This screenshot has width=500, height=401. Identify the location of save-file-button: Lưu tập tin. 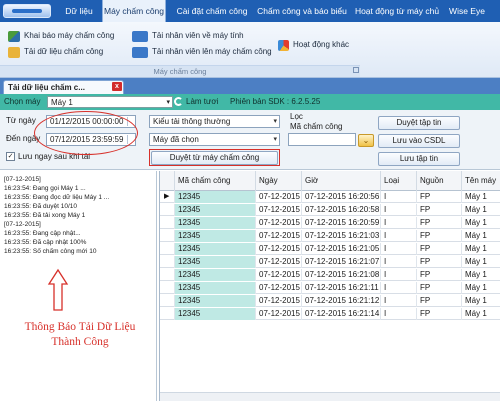
(419, 159).